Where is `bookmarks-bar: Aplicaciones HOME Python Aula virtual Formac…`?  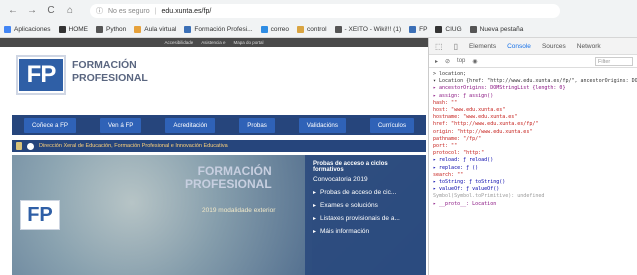 bookmarks-bar: Aplicaciones HOME Python Aula virtual Formac… is located at coordinates (318, 30).